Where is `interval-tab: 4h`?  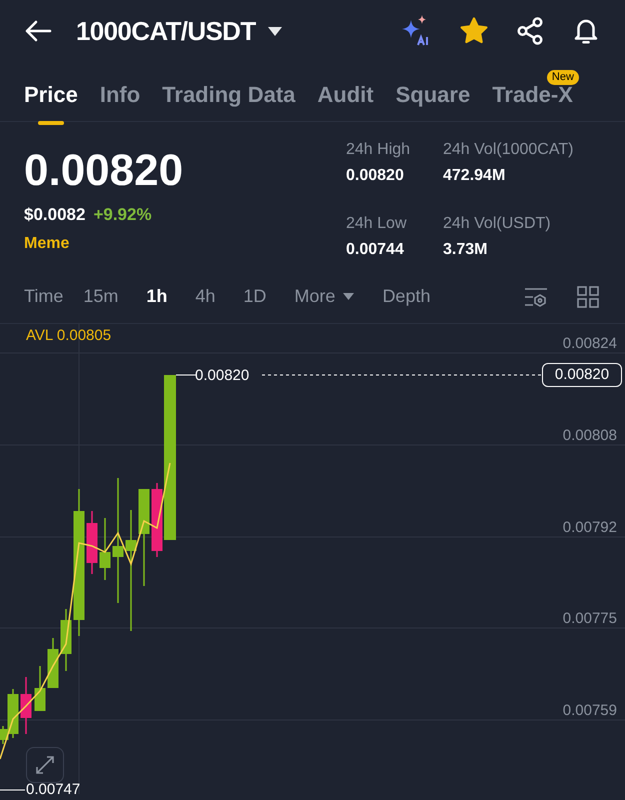 interval-tab: 4h is located at coordinates (205, 296).